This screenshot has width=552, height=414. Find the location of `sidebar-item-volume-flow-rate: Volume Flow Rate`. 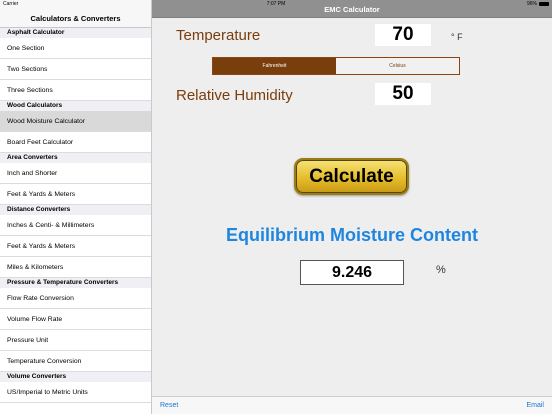

sidebar-item-volume-flow-rate: Volume Flow Rate is located at coordinates (75, 319).